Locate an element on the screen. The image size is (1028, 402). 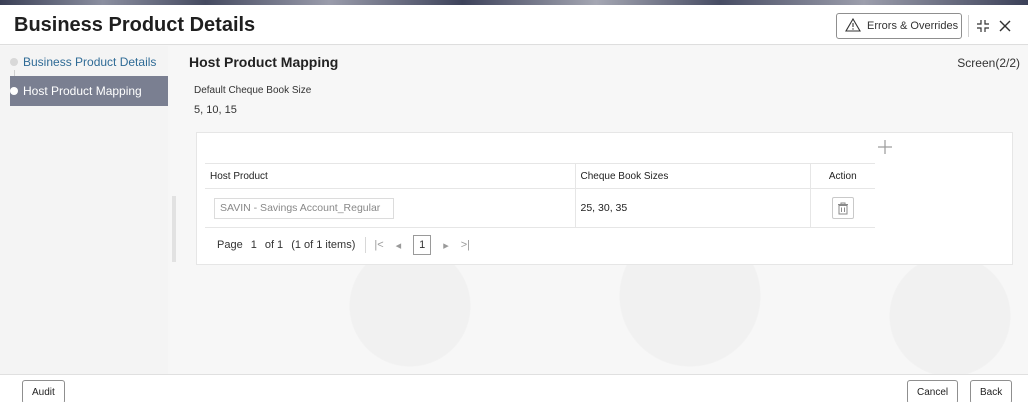
table-header-row: Host Product Cheque Book Sizes Action is located at coordinates (540, 176).